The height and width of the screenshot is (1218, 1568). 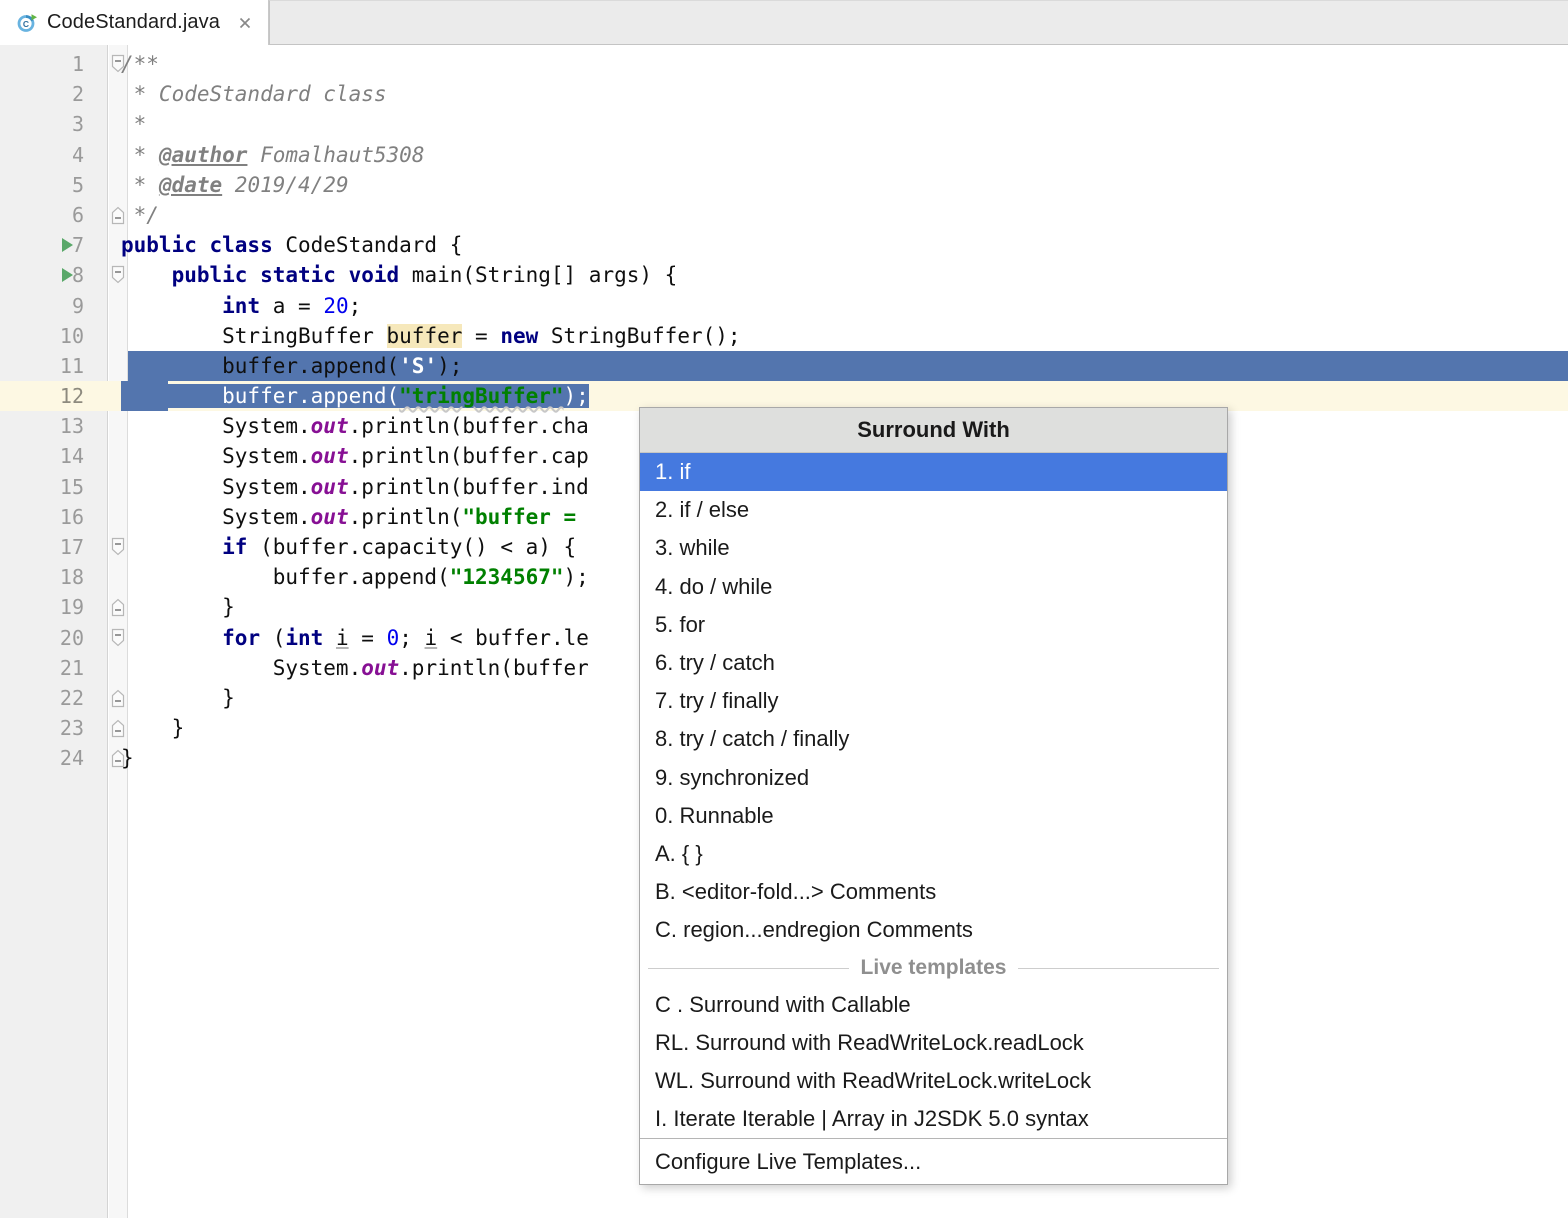 I want to click on line-number: 10, so click(x=71, y=335).